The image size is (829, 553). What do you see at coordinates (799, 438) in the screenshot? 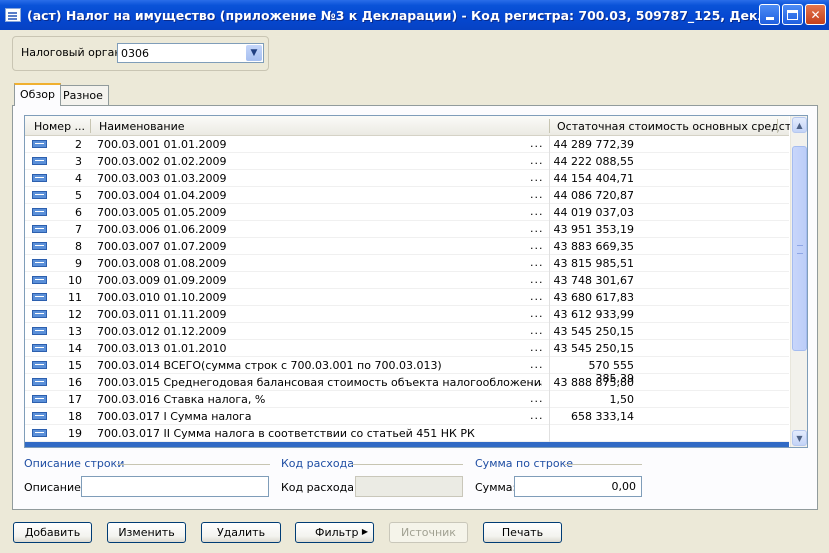
I see `scroll-down-button: ▼` at bounding box center [799, 438].